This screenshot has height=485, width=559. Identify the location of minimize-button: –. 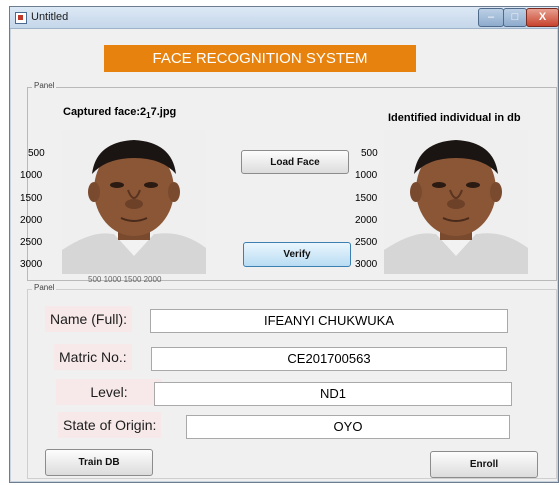
(491, 17).